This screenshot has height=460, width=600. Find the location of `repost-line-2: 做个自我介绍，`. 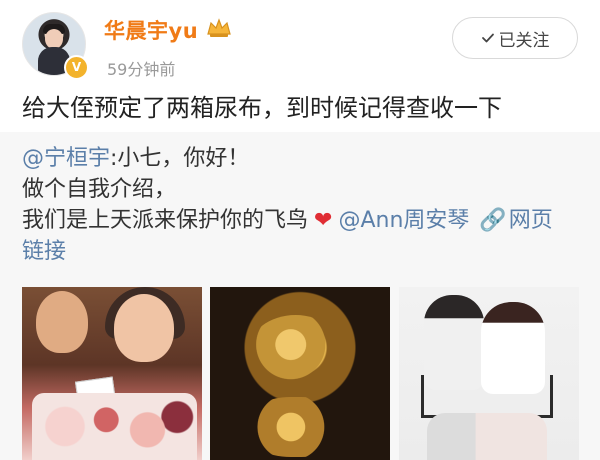

repost-line-2: 做个自我介绍， is located at coordinates (99, 189).